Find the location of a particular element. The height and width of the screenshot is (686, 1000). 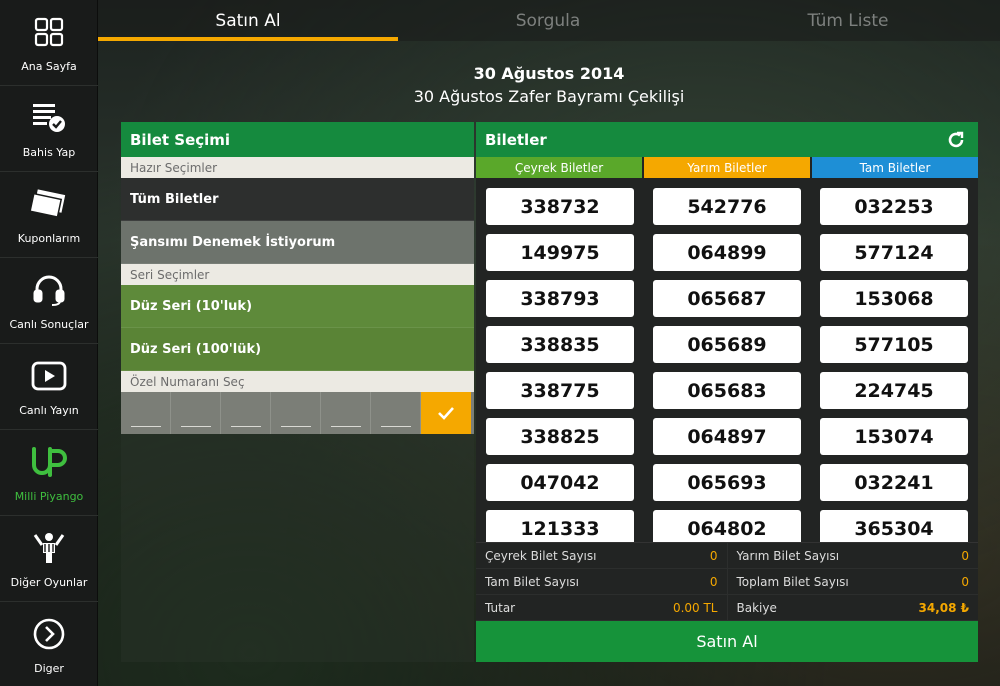

ticket-number: 032253 is located at coordinates (894, 206).